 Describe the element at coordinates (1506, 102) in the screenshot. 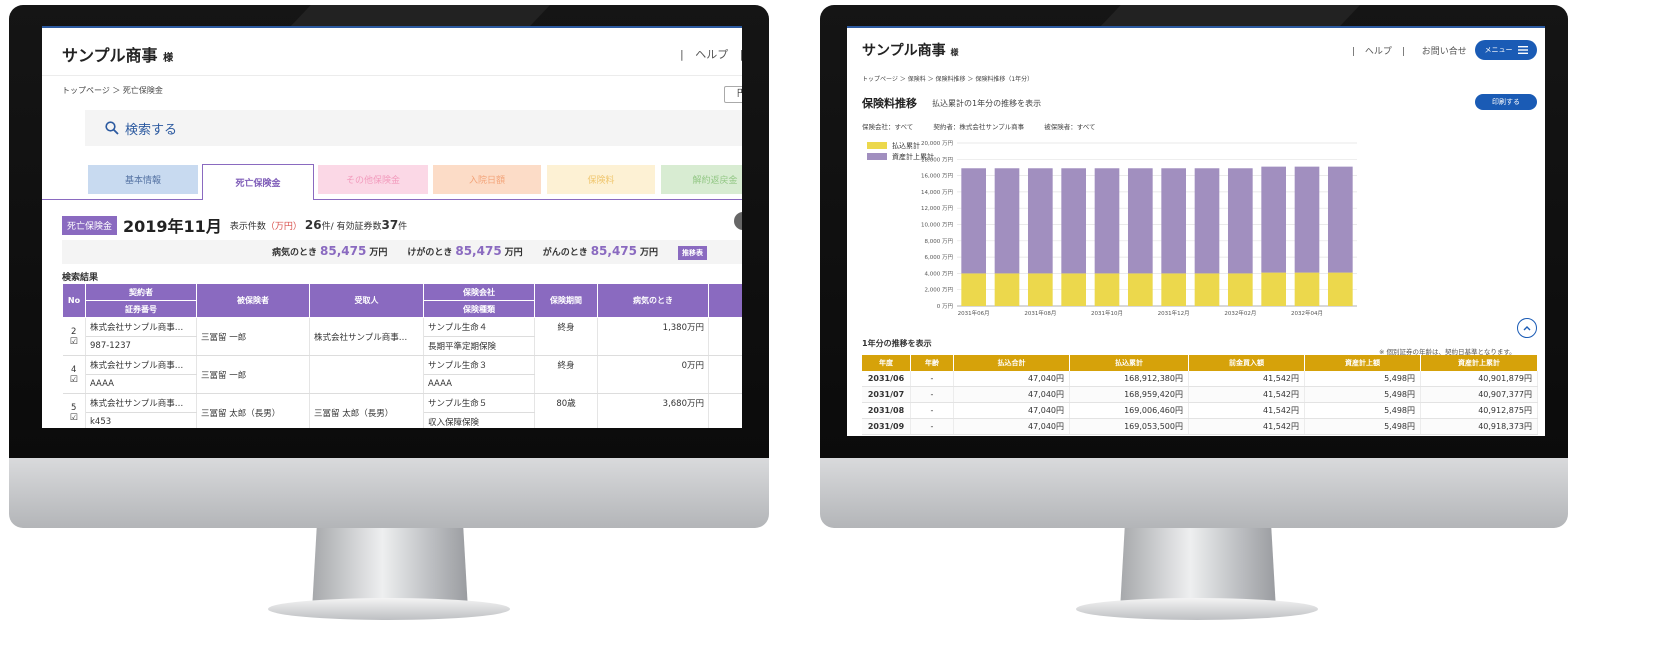

I see `print-button: 印刷する` at that location.